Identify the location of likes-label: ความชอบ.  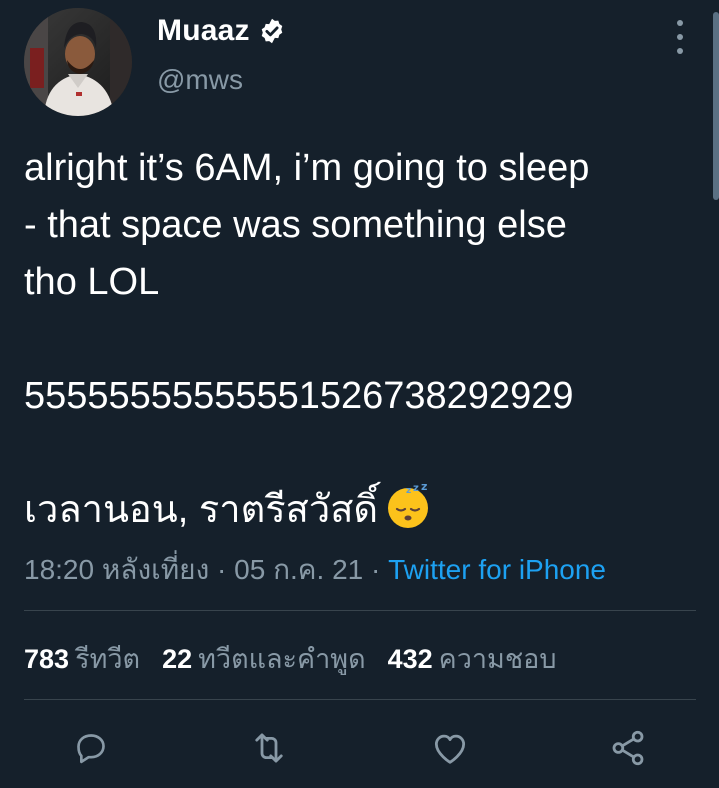
(497, 659).